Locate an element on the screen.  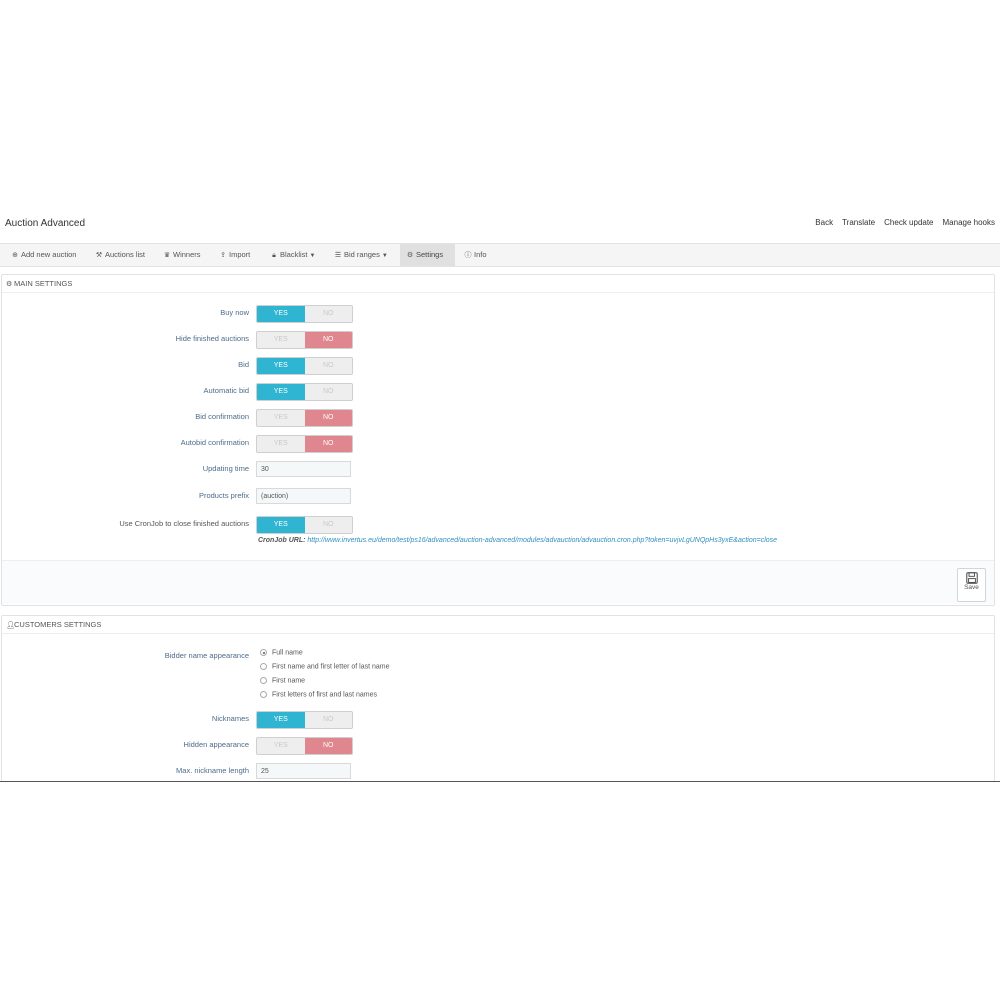
products-prefix-row: Products prefix (auction) is located at coordinates (498, 496).